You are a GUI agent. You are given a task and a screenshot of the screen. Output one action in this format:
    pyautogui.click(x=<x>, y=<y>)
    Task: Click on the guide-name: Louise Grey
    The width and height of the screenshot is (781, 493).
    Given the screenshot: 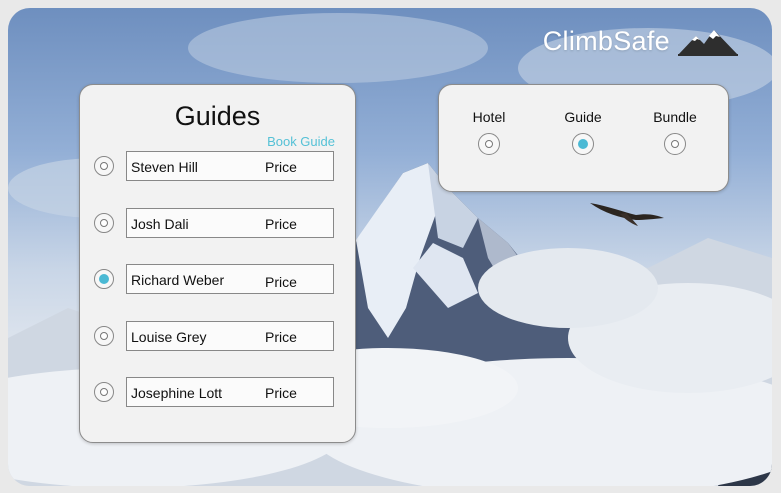 What is the action you would take?
    pyautogui.click(x=169, y=337)
    